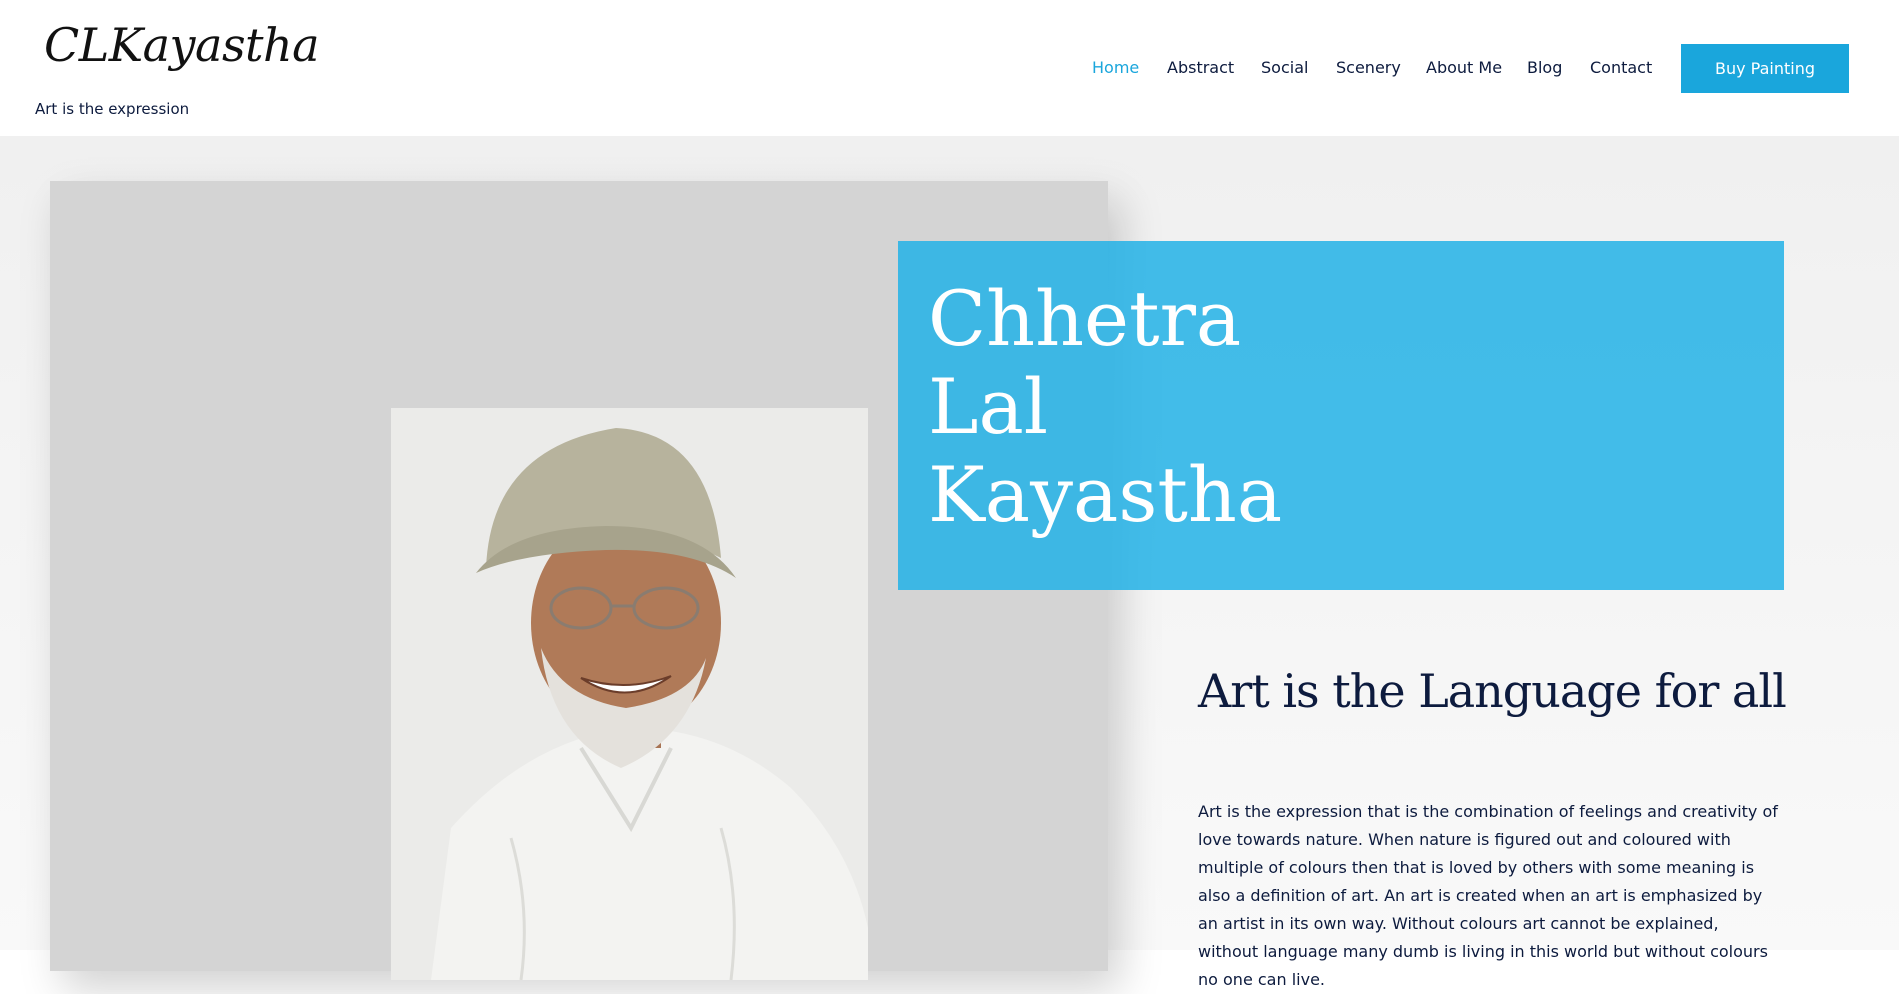 The height and width of the screenshot is (994, 1899). What do you see at coordinates (1464, 67) in the screenshot?
I see `nav-item-about-me: About Me` at bounding box center [1464, 67].